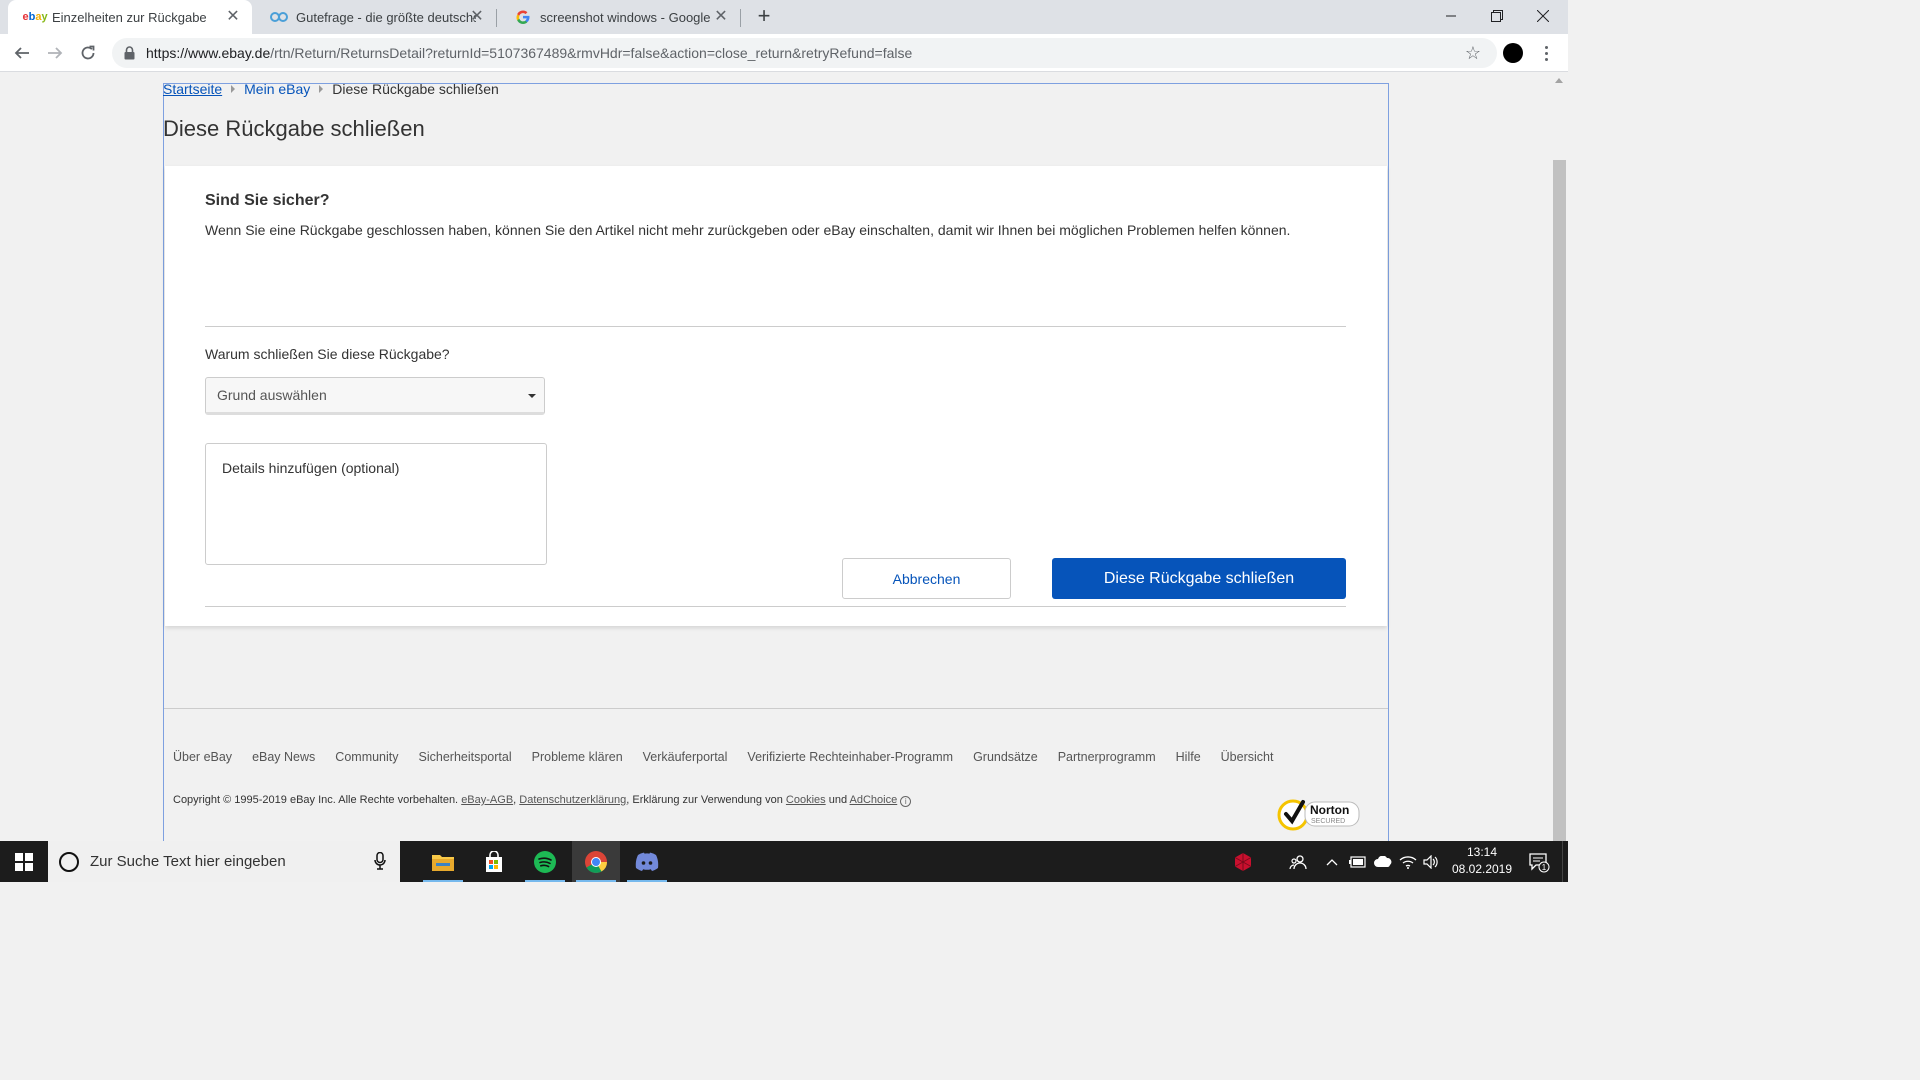 The height and width of the screenshot is (1080, 1920). What do you see at coordinates (625, 17) in the screenshot?
I see `tab-title: screenshot windows - Google-Suche` at bounding box center [625, 17].